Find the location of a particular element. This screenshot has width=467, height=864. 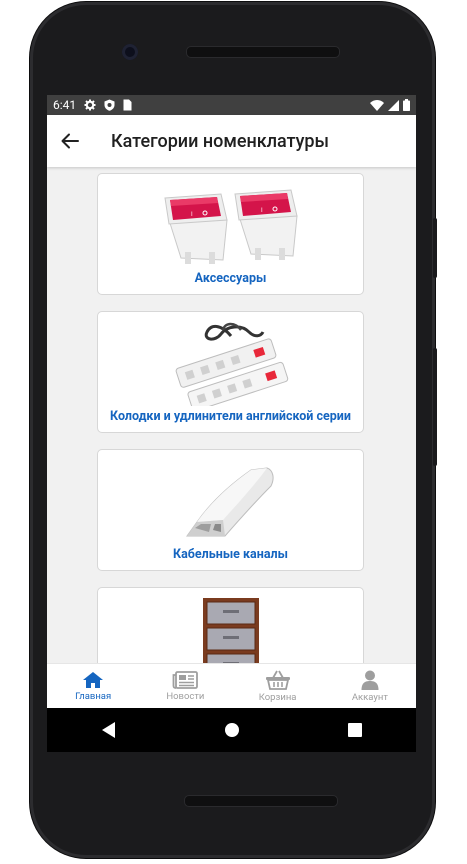

category-label: Аксессуары is located at coordinates (230, 278).